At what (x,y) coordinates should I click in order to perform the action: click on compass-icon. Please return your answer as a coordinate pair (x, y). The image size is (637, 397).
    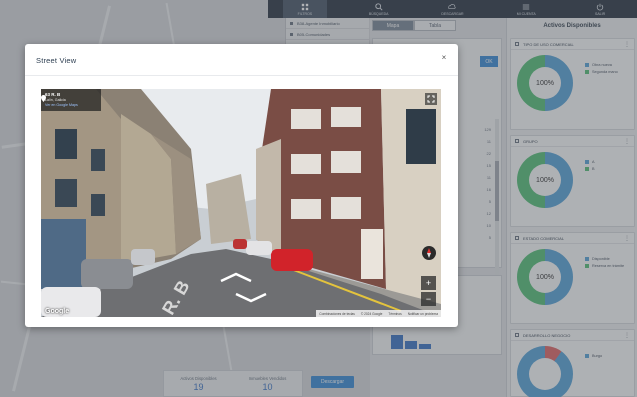
    Looking at the image, I should click on (429, 253).